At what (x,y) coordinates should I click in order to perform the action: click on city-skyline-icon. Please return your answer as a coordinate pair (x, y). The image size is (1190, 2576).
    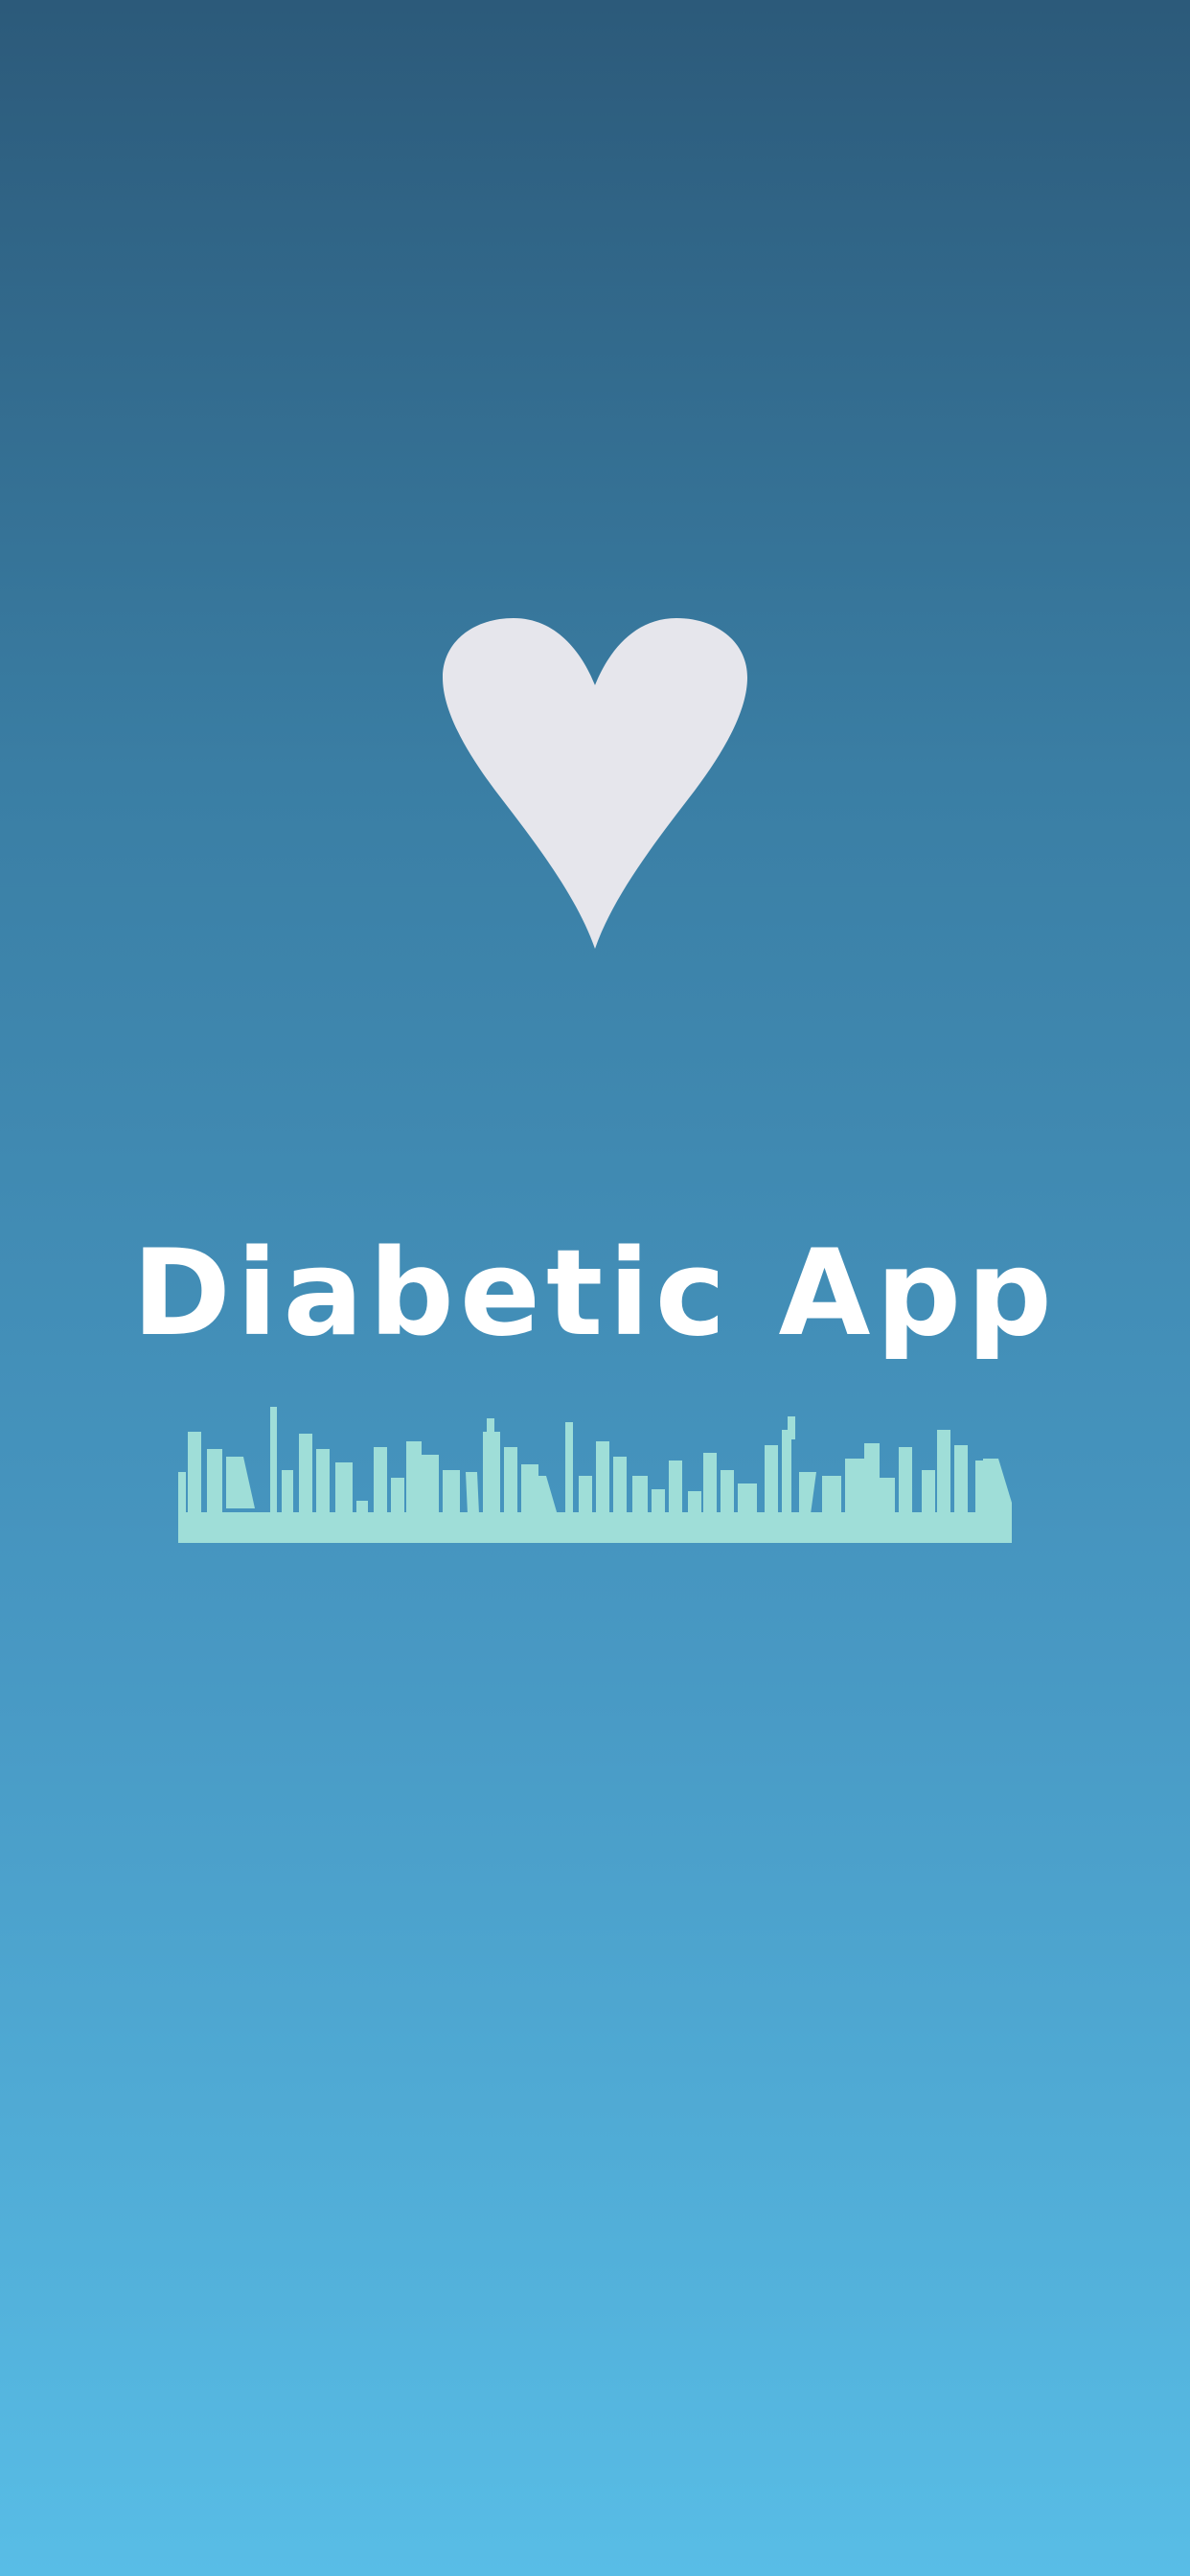
    Looking at the image, I should click on (595, 1475).